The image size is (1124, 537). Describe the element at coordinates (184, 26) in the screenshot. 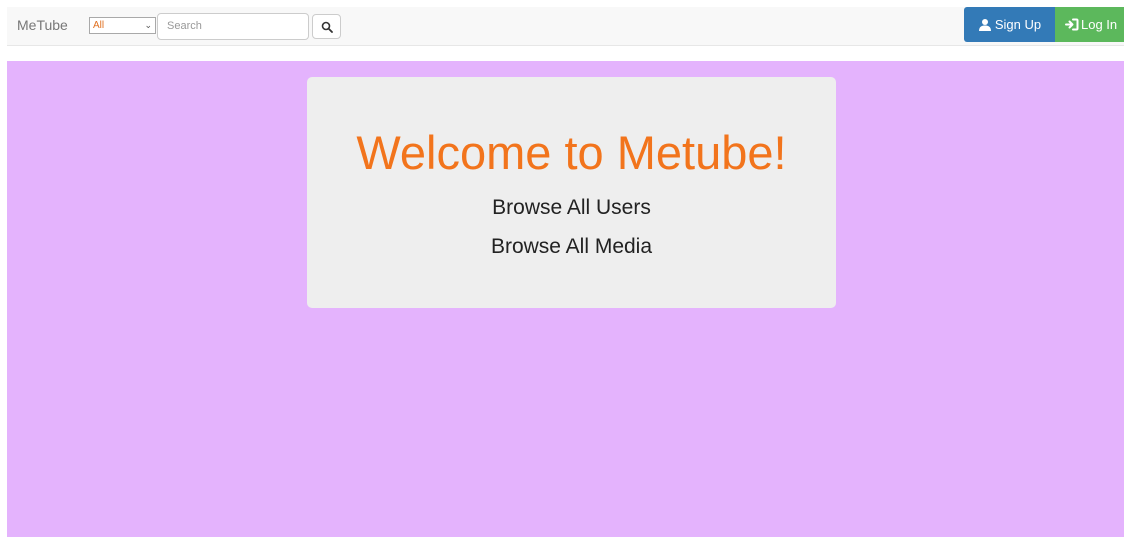

I see `search-placeholder: Search` at that location.